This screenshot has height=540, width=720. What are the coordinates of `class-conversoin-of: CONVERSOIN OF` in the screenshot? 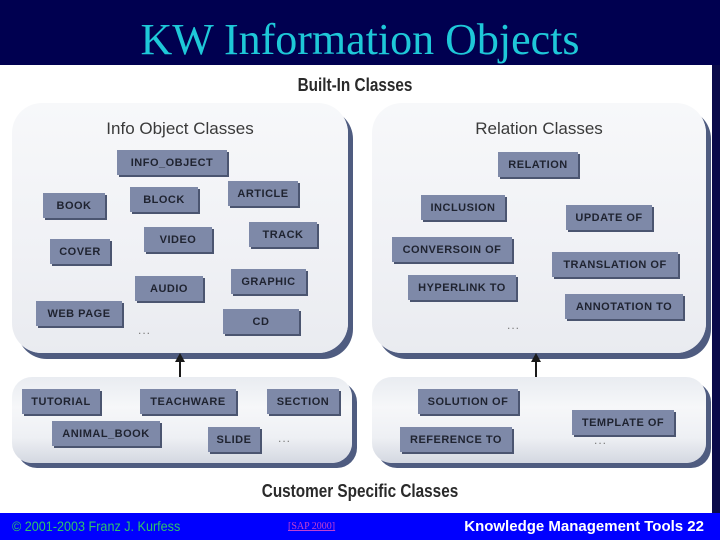 It's located at (452, 249).